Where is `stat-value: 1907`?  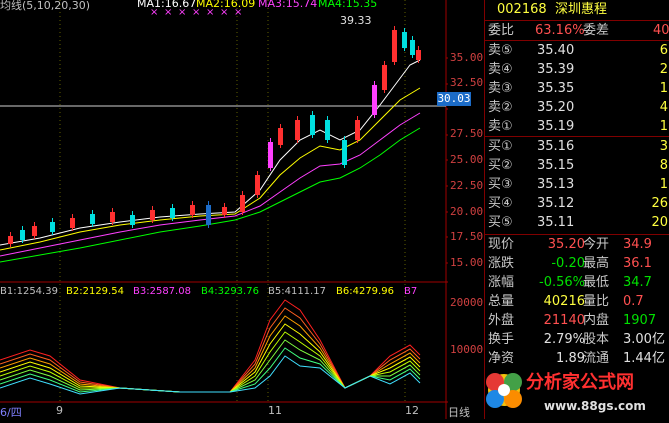 stat-value: 1907 is located at coordinates (640, 320).